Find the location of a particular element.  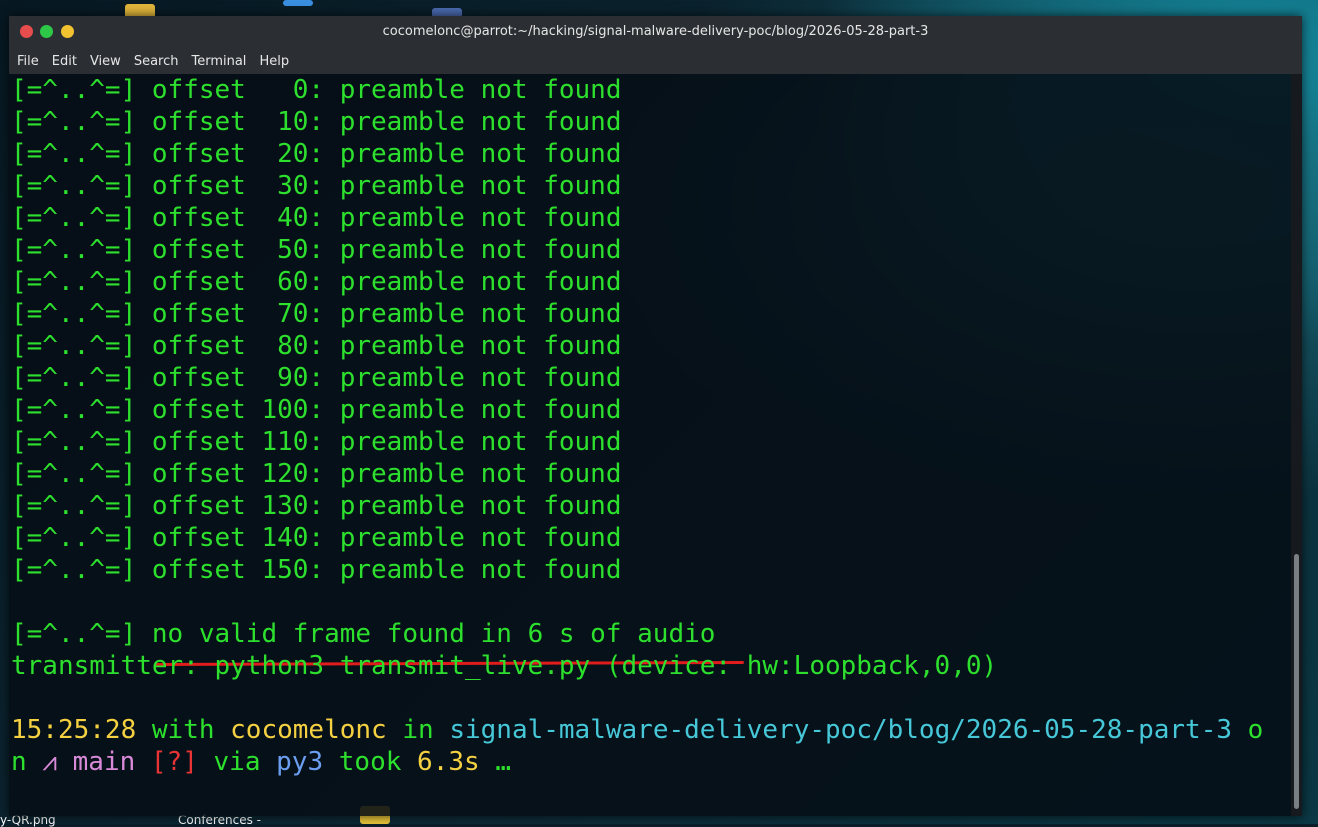

menu-help: Help is located at coordinates (274, 61).